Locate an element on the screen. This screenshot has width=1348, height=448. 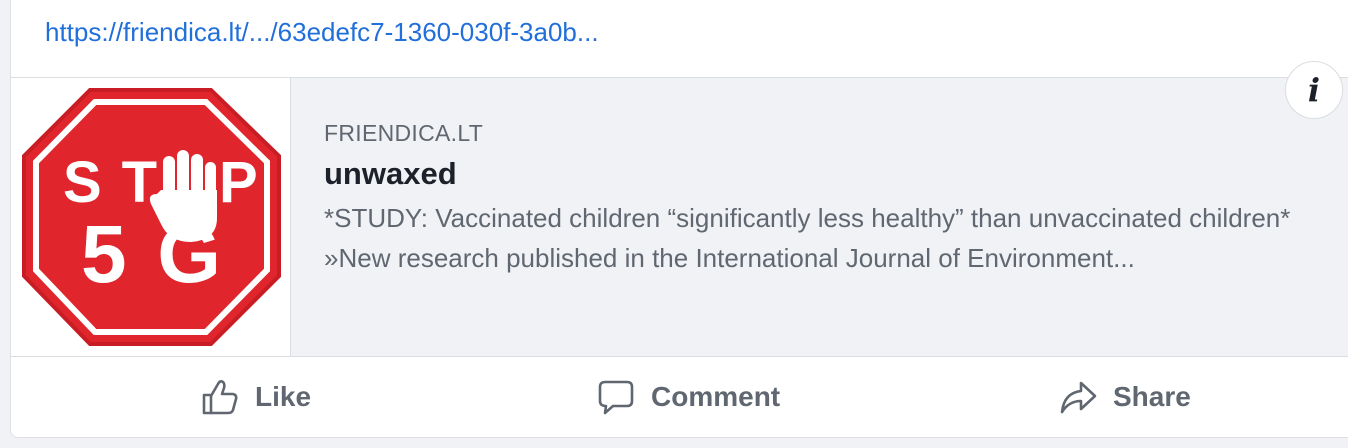
info-button: i is located at coordinates (1314, 90).